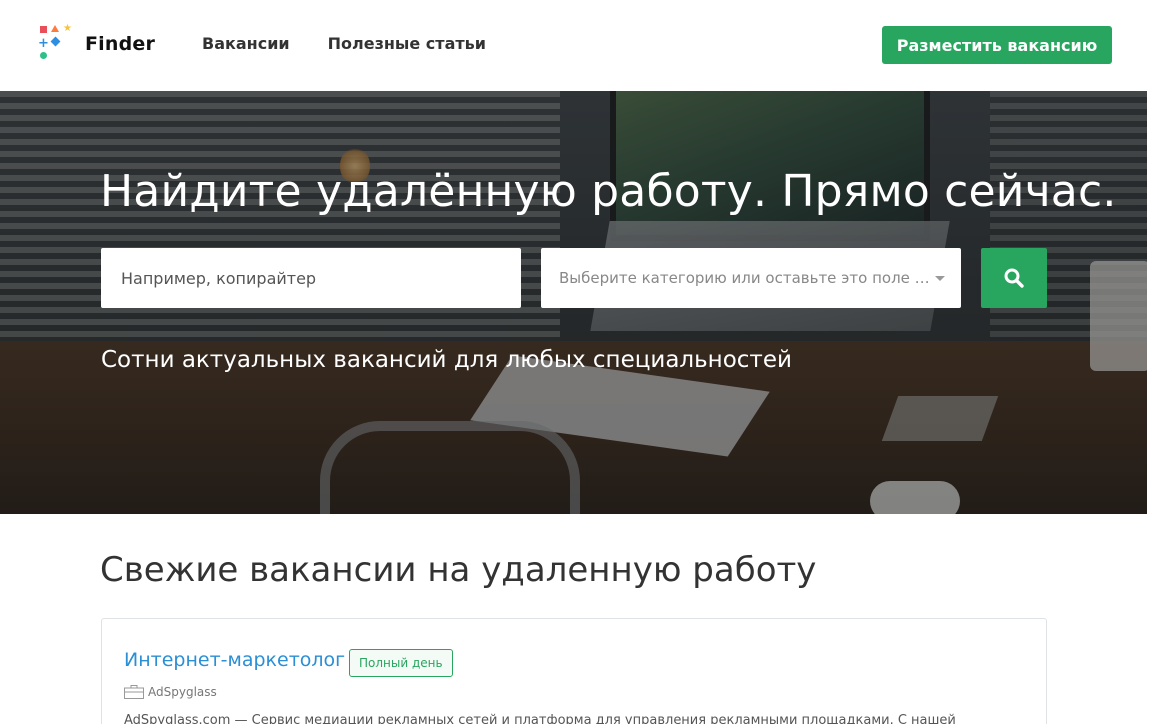 Image resolution: width=1160 pixels, height=724 pixels. What do you see at coordinates (182, 692) in the screenshot?
I see `company-name: AdSpyglass` at bounding box center [182, 692].